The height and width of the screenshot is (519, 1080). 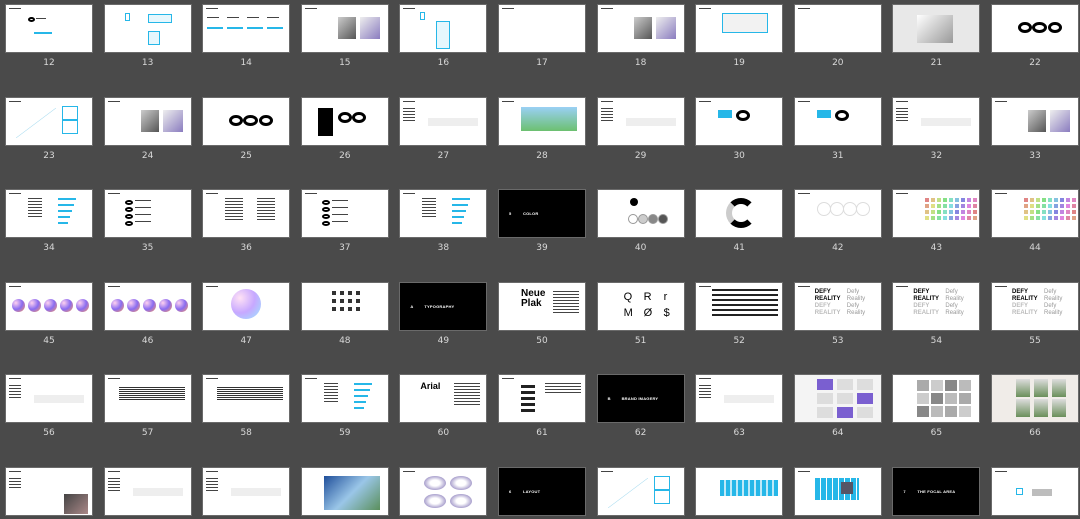 I want to click on slide-preview: 6 LAYOUT, so click(x=542, y=491).